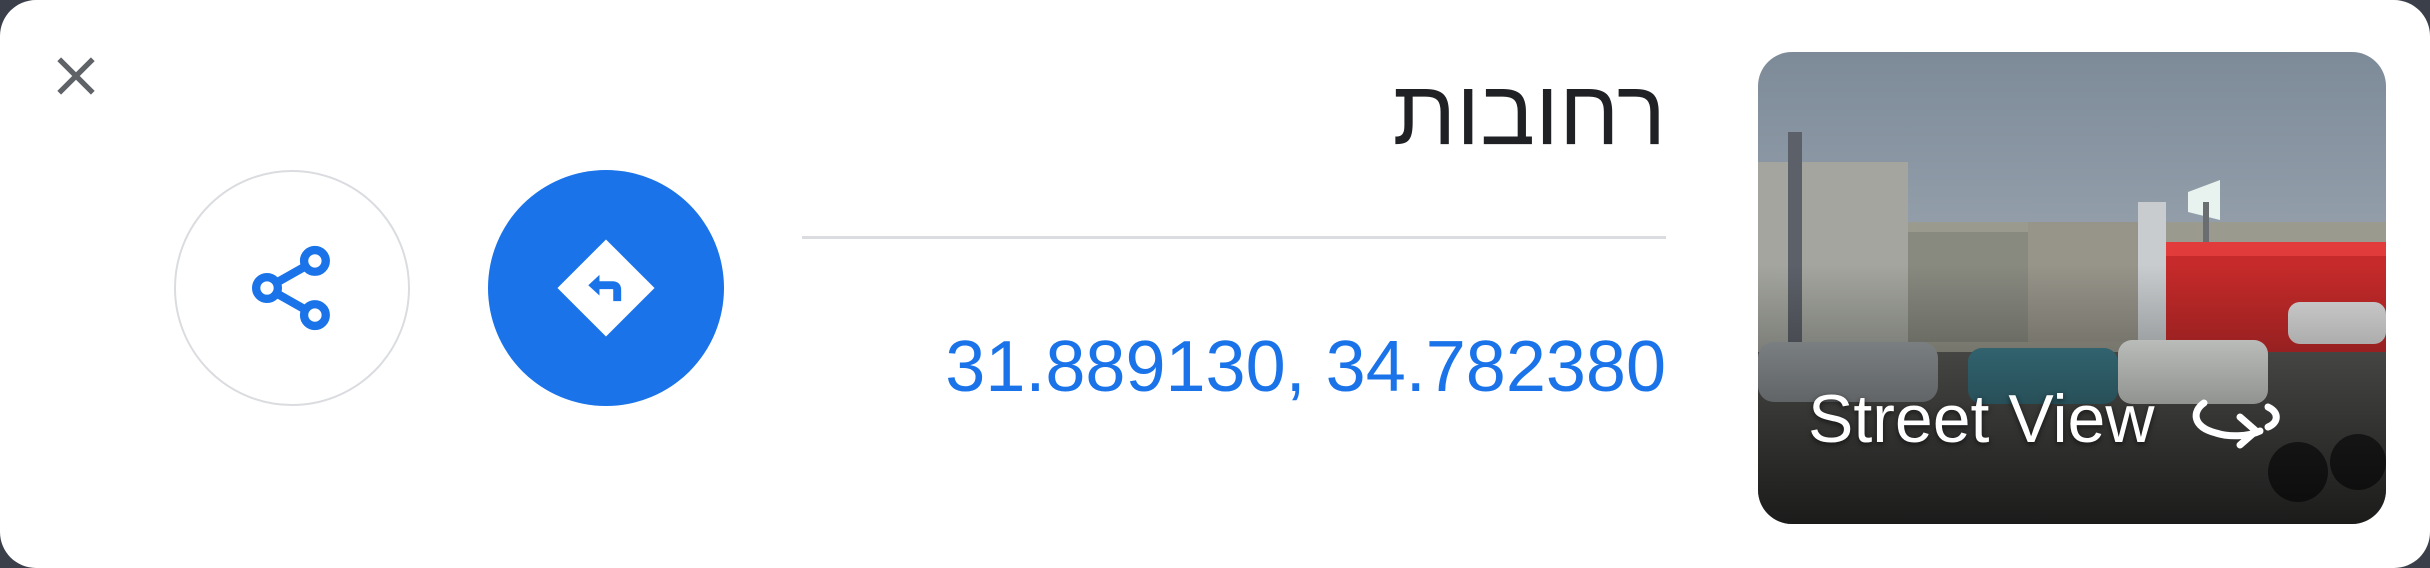 This screenshot has width=2430, height=568. What do you see at coordinates (1529, 113) in the screenshot?
I see `place-title: רחובות` at bounding box center [1529, 113].